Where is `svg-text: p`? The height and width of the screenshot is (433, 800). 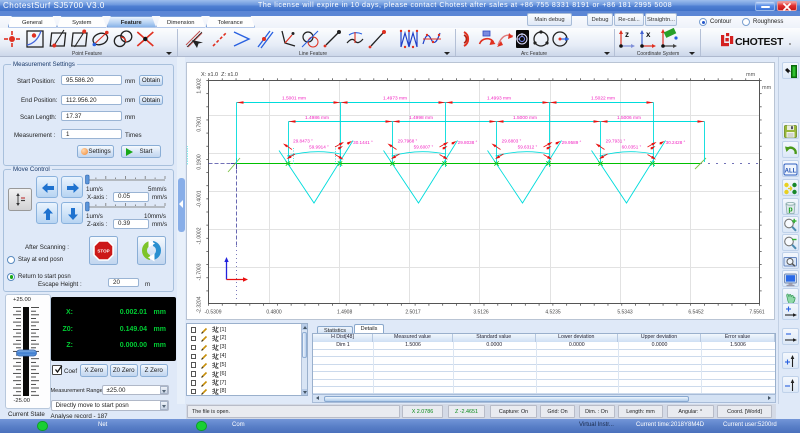
svg-text: p is located at coordinates (790, 209).